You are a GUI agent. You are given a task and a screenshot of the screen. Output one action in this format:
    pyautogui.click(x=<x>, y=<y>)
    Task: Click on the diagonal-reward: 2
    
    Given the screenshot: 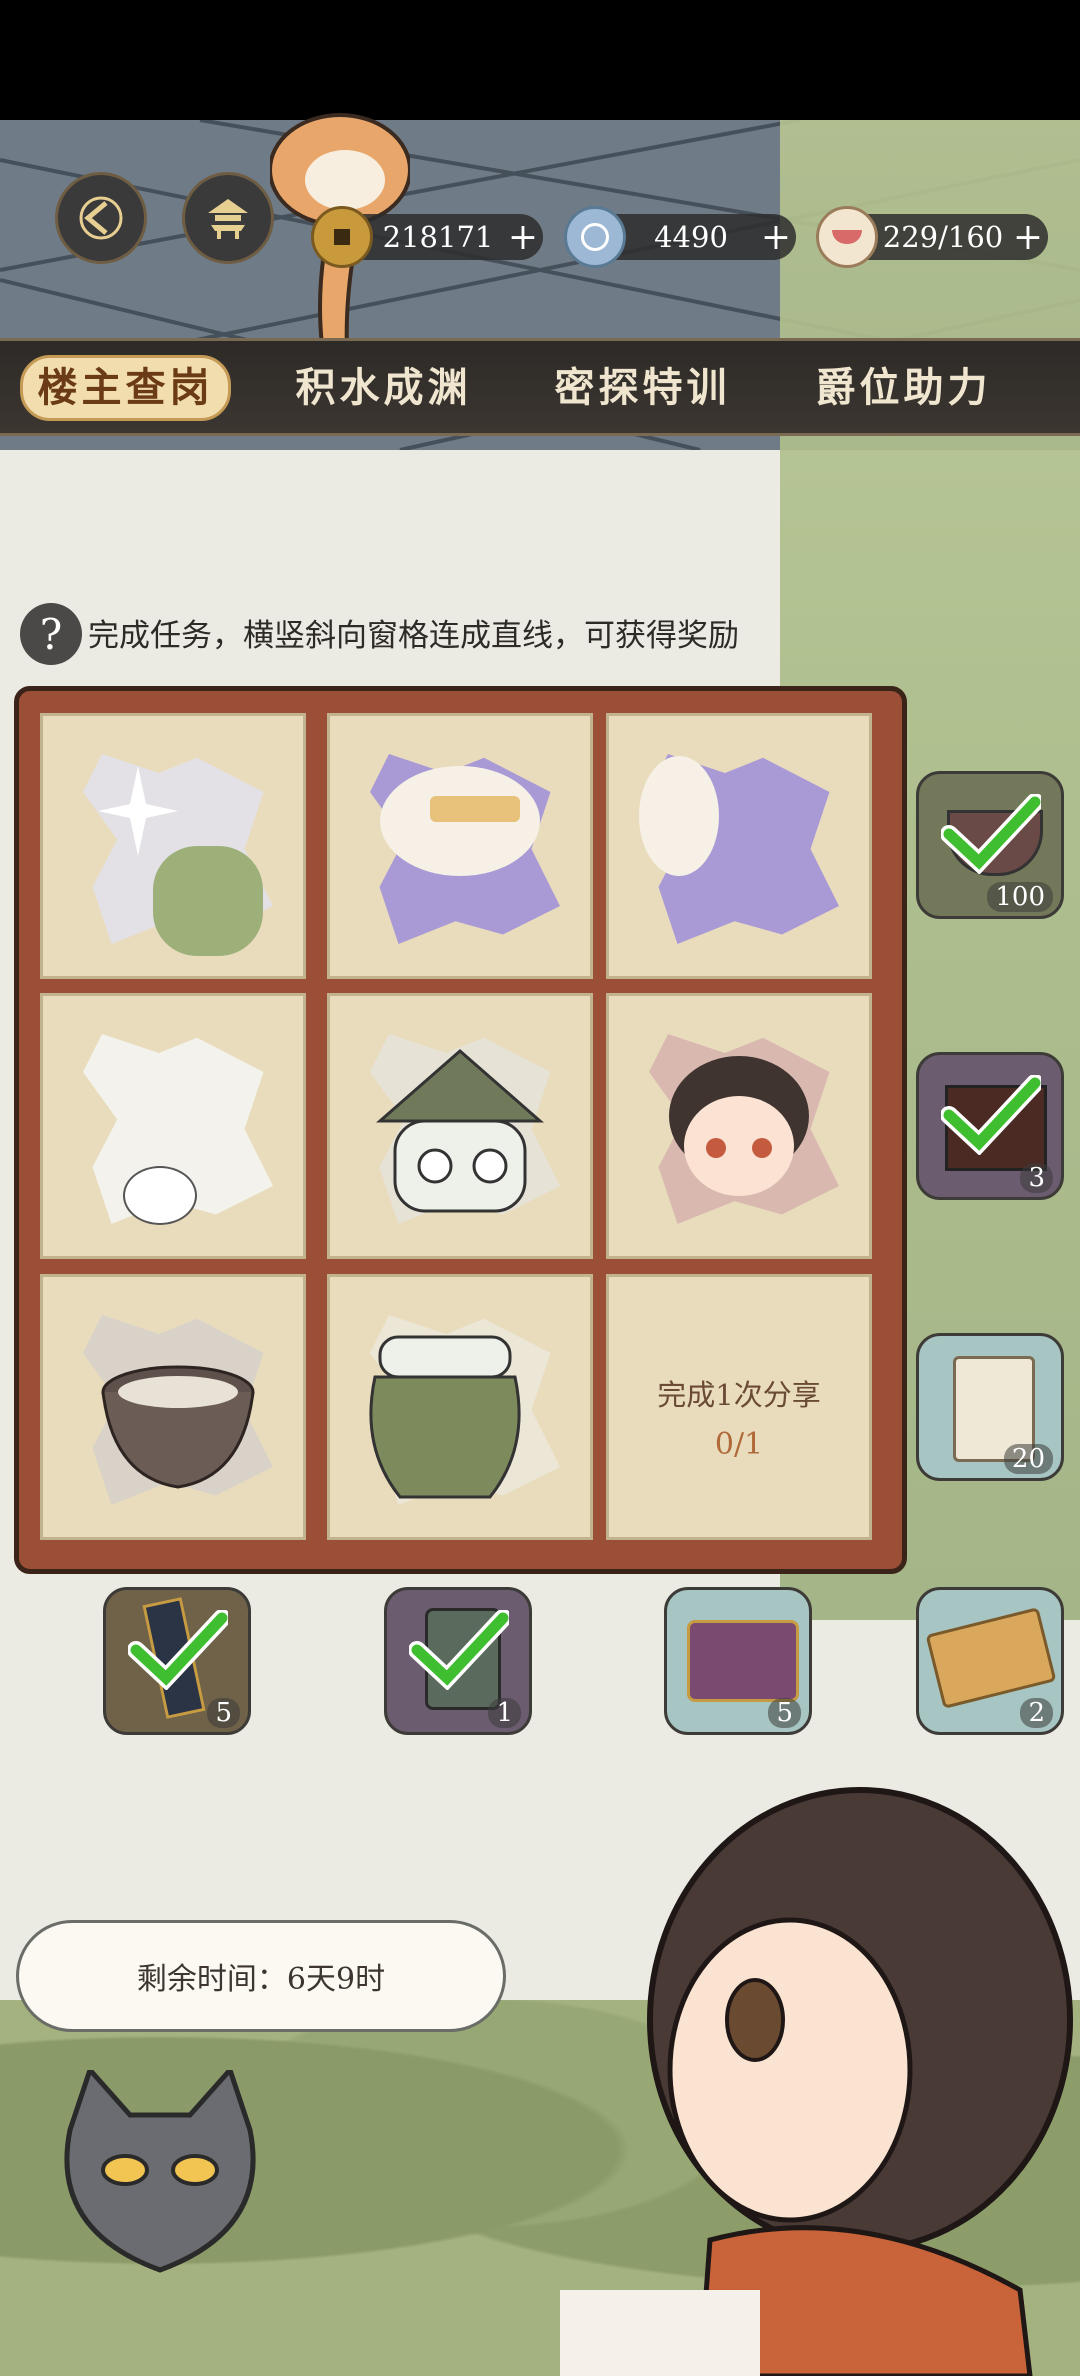 What is the action you would take?
    pyautogui.click(x=990, y=1661)
    